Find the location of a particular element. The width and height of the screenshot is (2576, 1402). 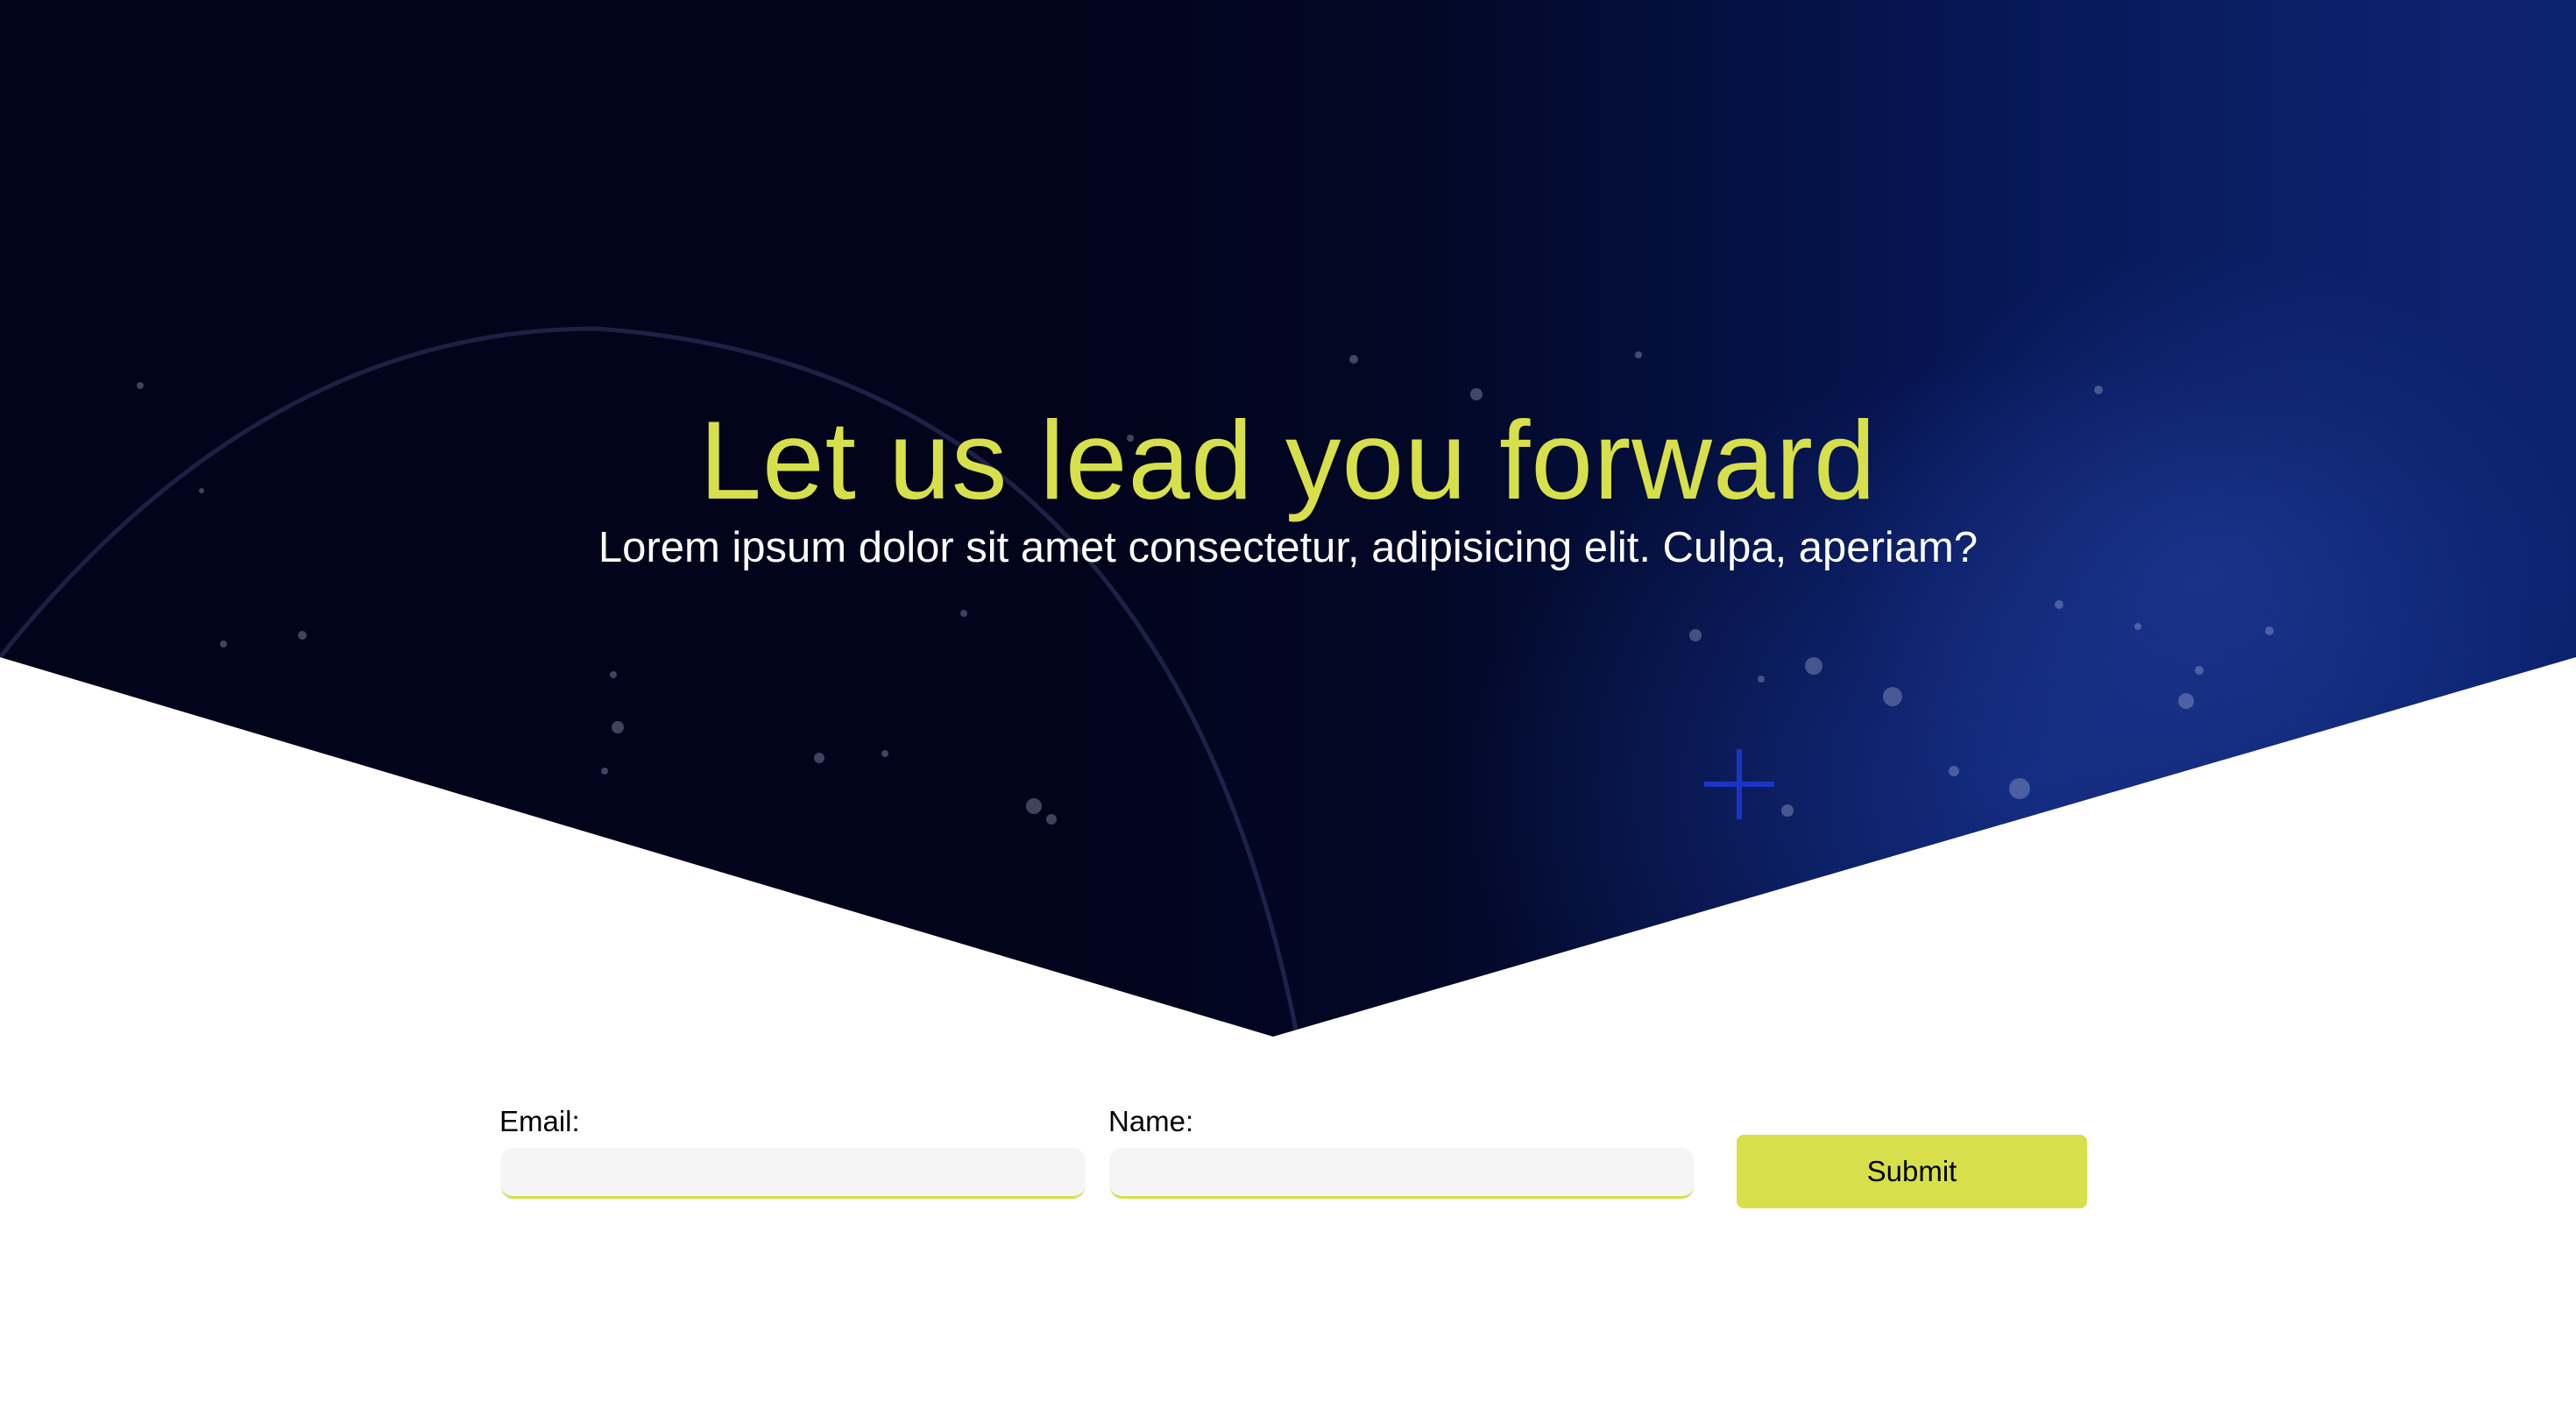

name-field-group: Name: is located at coordinates (1401, 1154).